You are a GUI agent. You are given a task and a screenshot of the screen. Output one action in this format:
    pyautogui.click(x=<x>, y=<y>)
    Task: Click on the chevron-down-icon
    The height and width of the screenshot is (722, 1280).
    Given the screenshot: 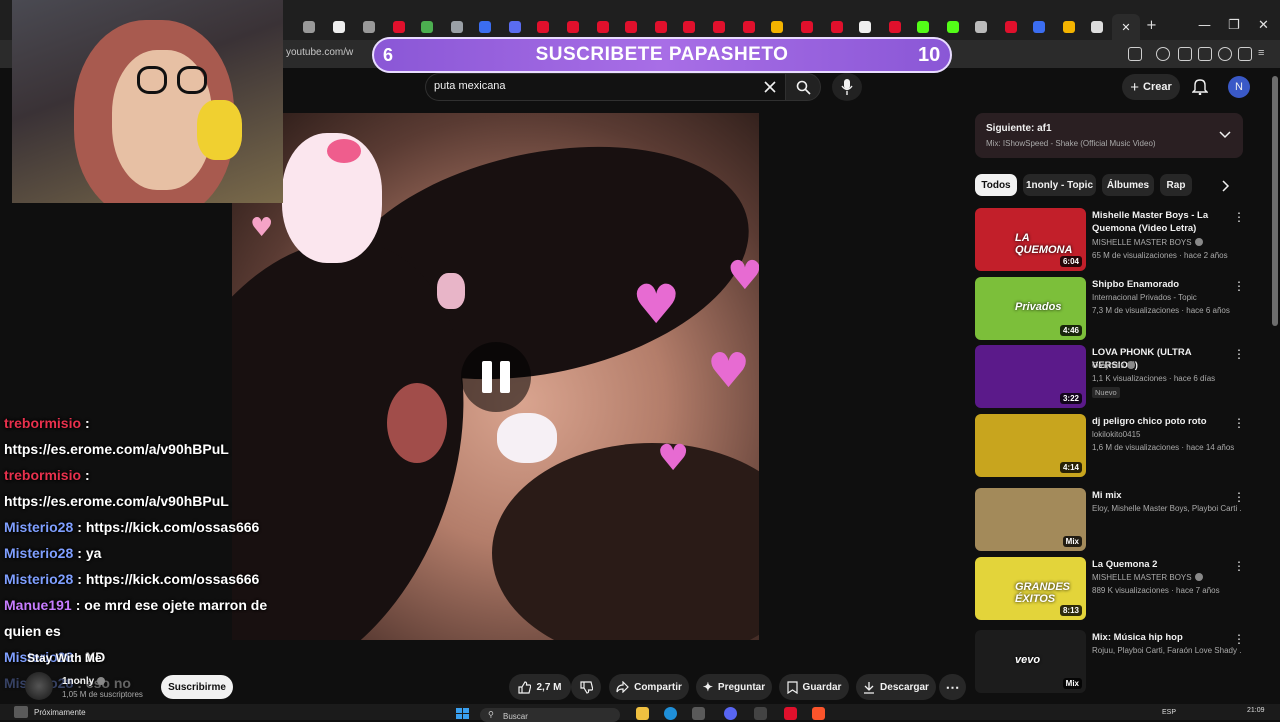 What is the action you would take?
    pyautogui.click(x=1225, y=135)
    